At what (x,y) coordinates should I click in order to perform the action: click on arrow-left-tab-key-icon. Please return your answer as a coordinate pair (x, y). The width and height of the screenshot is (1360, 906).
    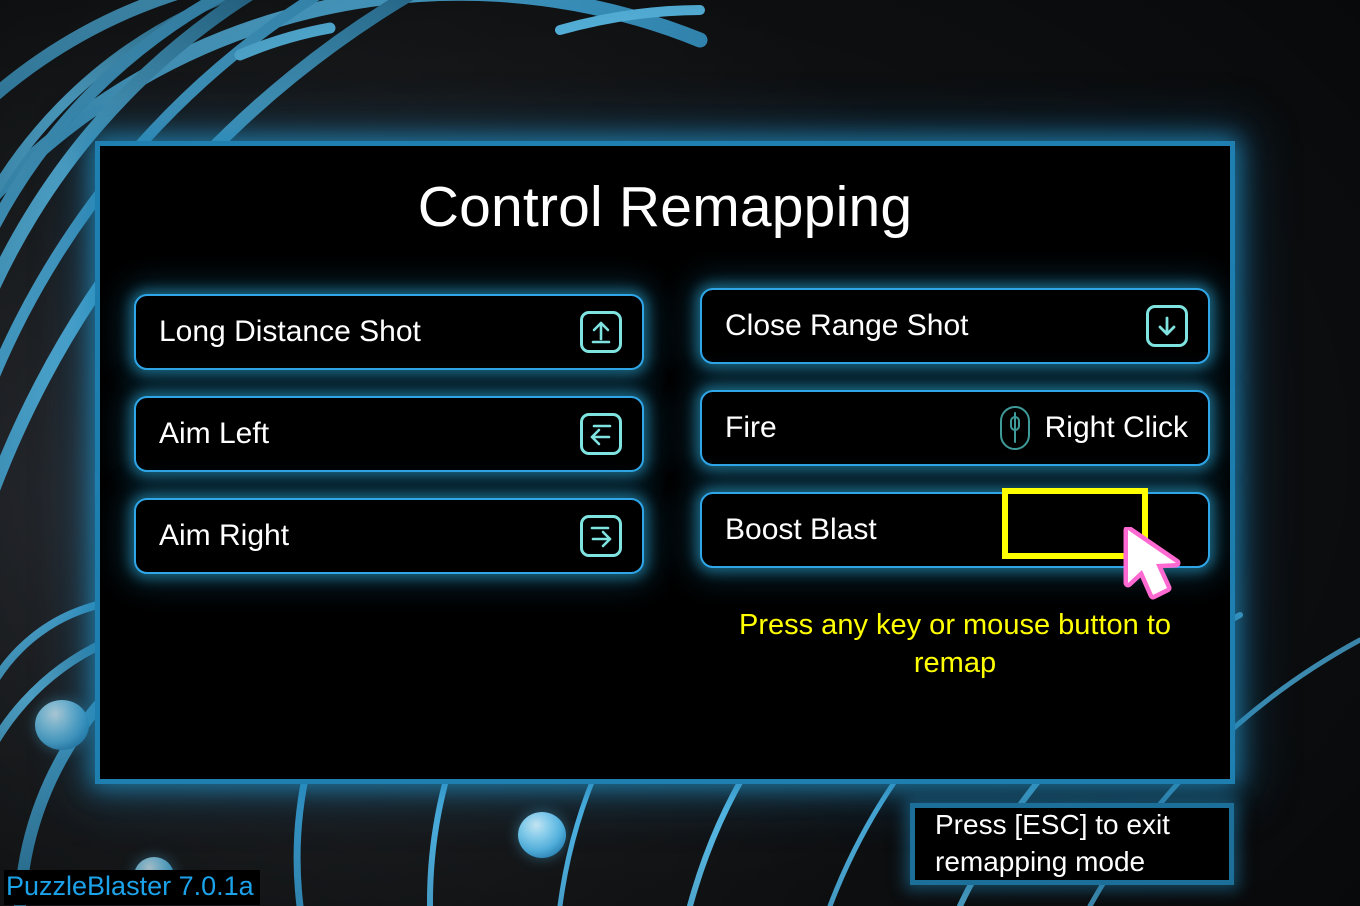
    Looking at the image, I should click on (601, 434).